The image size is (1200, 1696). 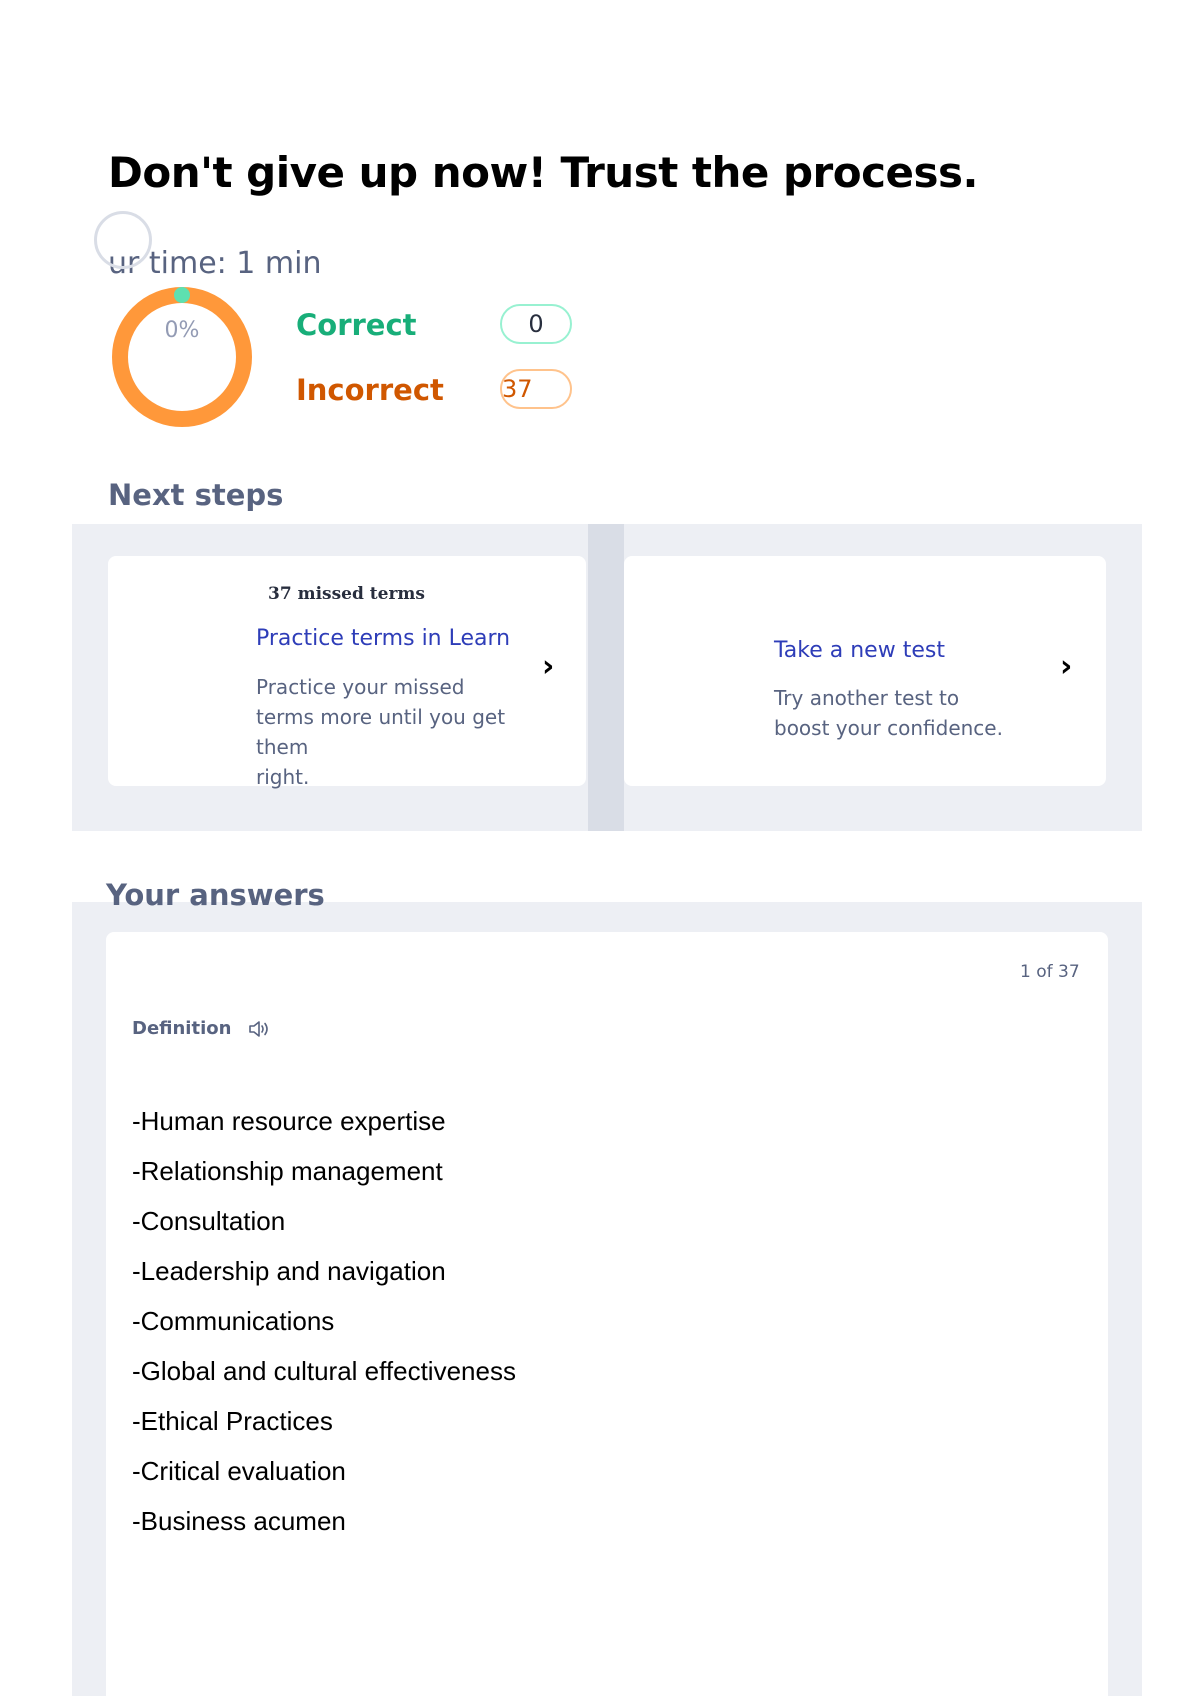 I want to click on definition-label: Definition, so click(x=182, y=1028).